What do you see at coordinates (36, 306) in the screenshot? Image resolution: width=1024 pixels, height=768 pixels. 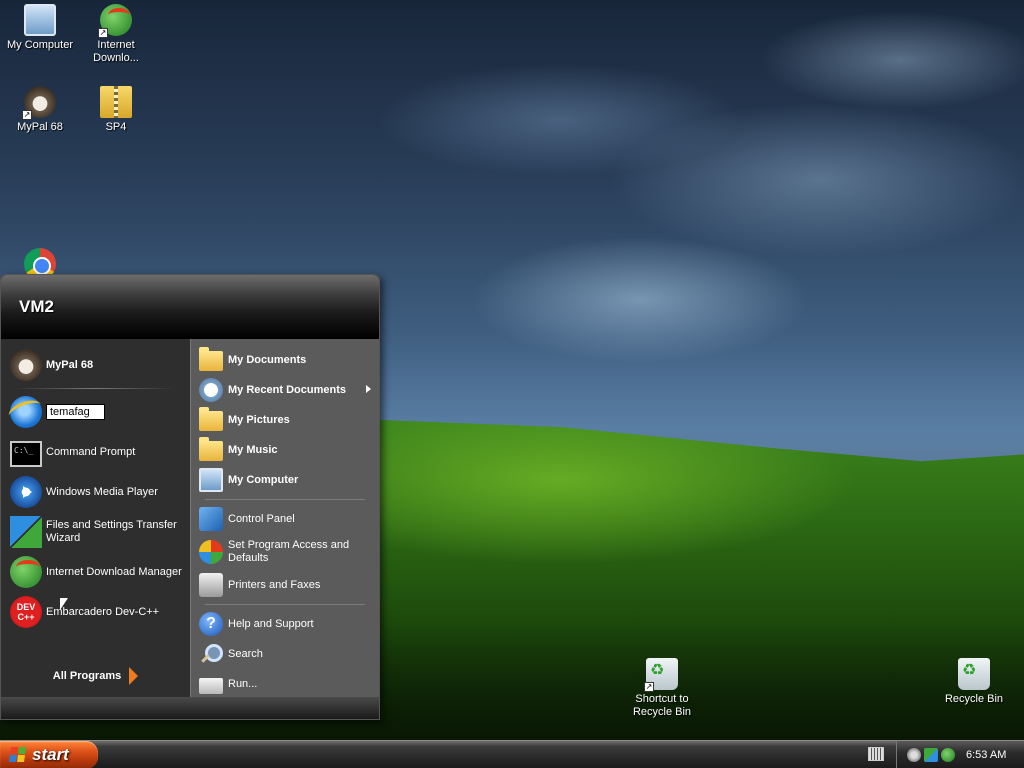 I see `user-name: VM2` at bounding box center [36, 306].